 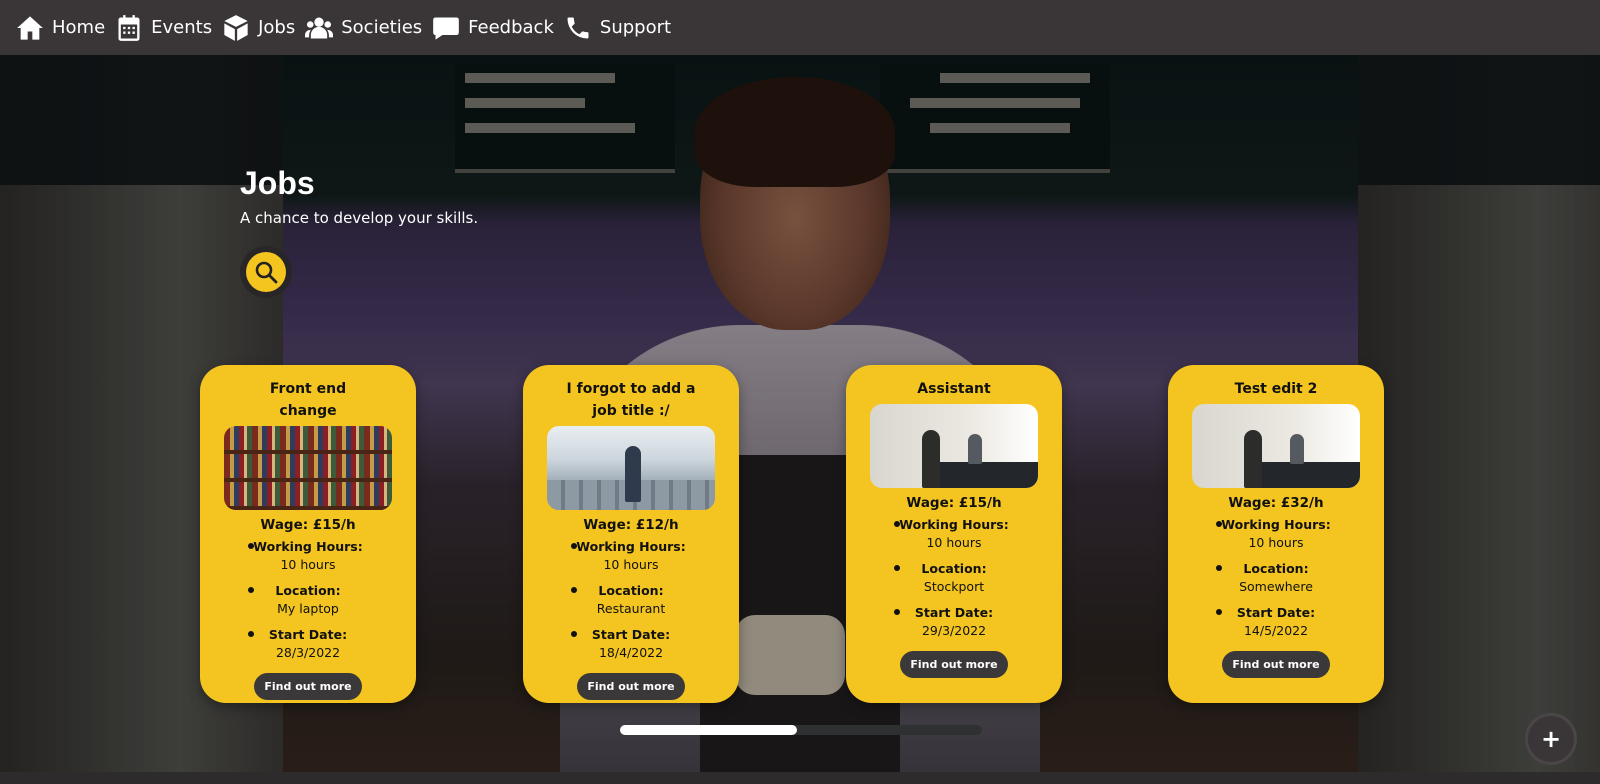 I want to click on list-item: Start Date: 29/3/2022, so click(x=954, y=622).